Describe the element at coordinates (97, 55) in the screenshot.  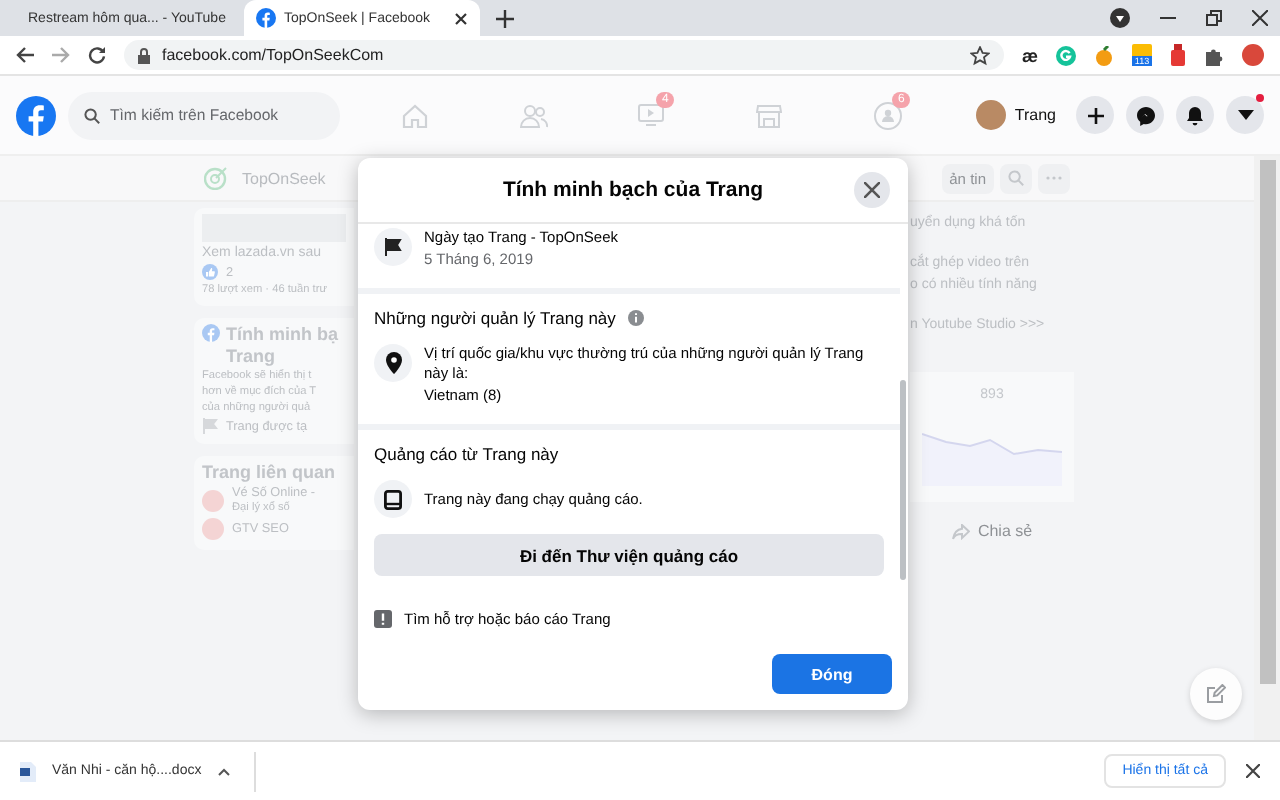
I see `reload-icon` at that location.